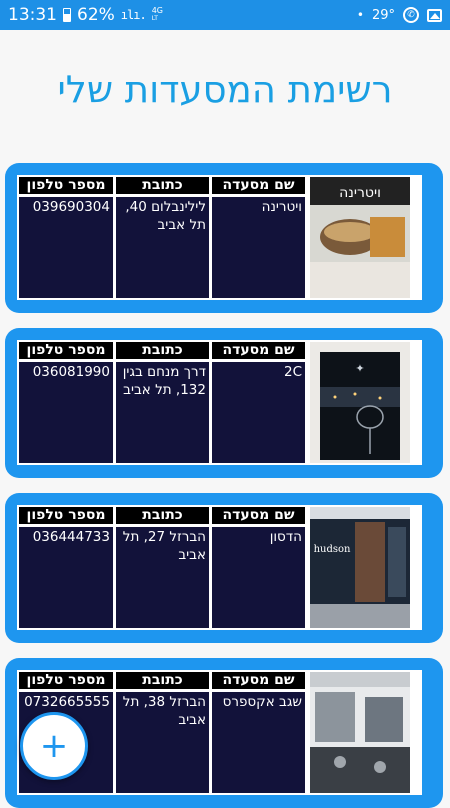 The image size is (450, 808). What do you see at coordinates (383, 15) in the screenshot?
I see `status-temperature: 29°` at bounding box center [383, 15].